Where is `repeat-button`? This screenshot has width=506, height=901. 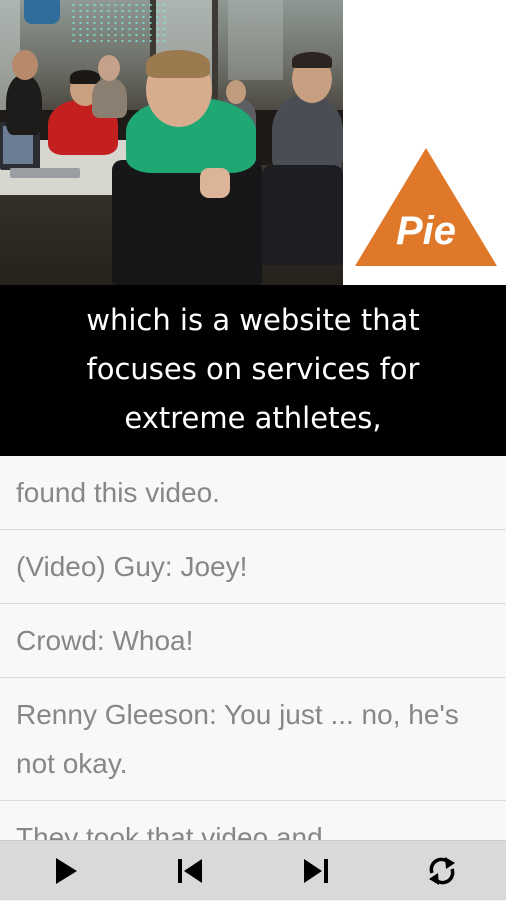 repeat-button is located at coordinates (442, 871).